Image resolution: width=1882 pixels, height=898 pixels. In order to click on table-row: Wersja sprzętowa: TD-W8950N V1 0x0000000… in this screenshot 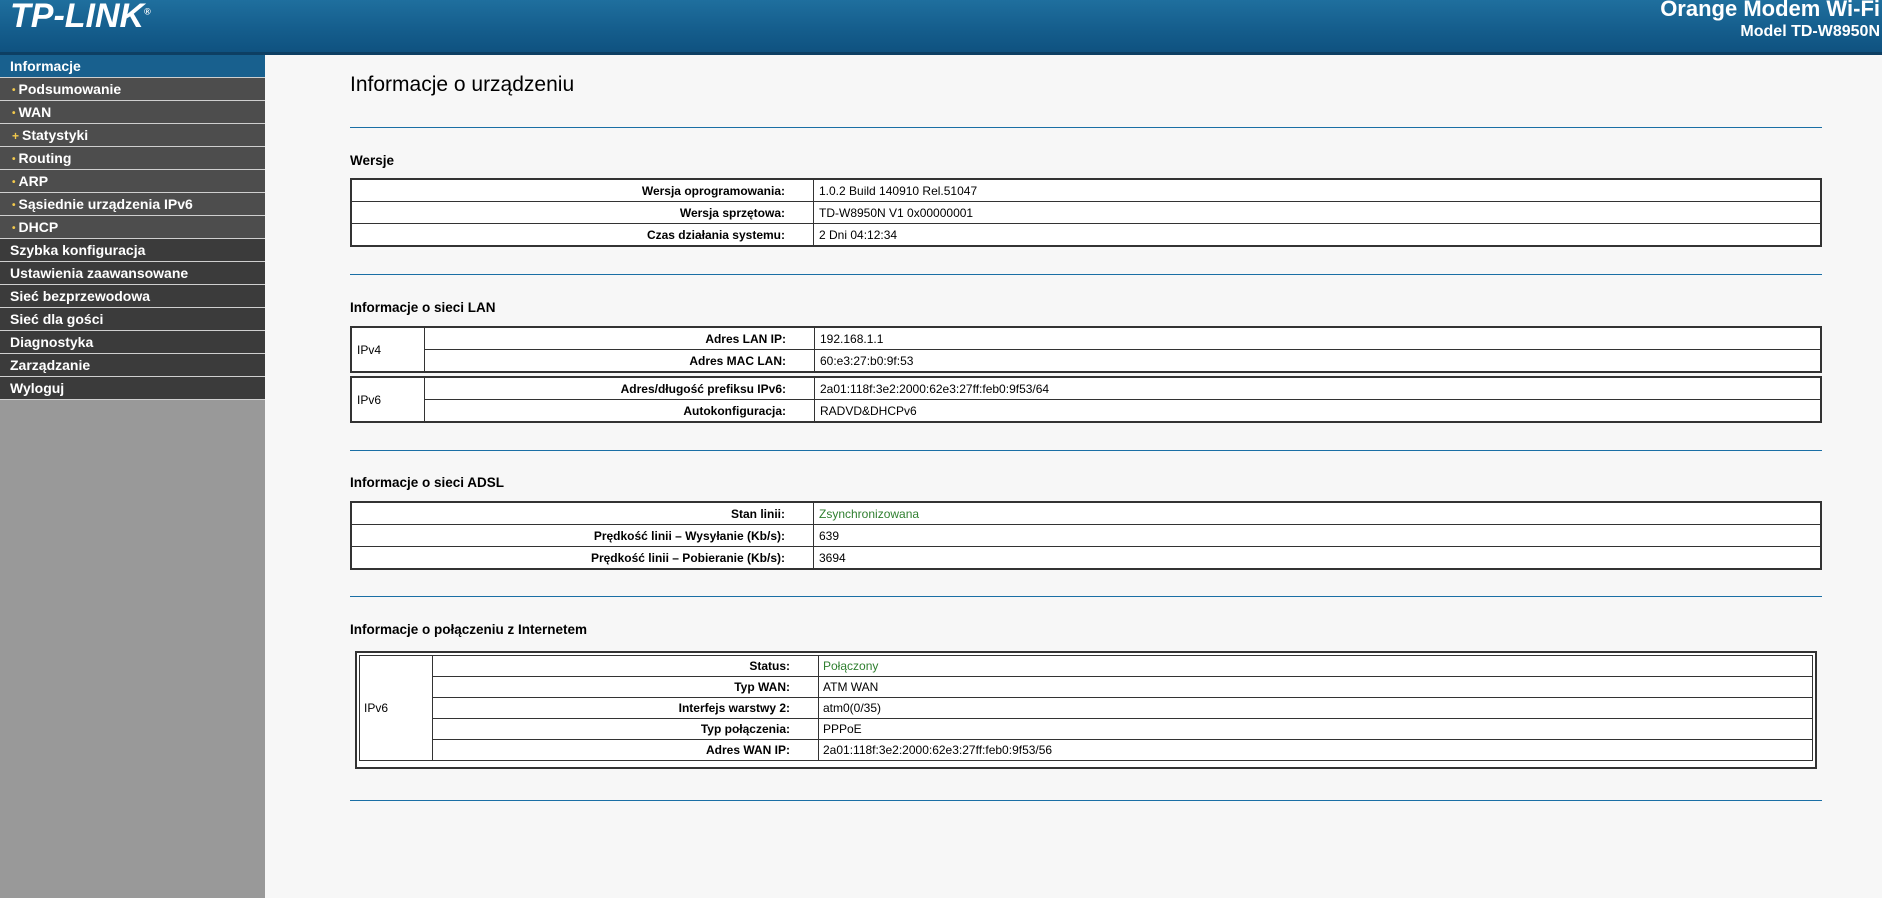, I will do `click(1086, 212)`.